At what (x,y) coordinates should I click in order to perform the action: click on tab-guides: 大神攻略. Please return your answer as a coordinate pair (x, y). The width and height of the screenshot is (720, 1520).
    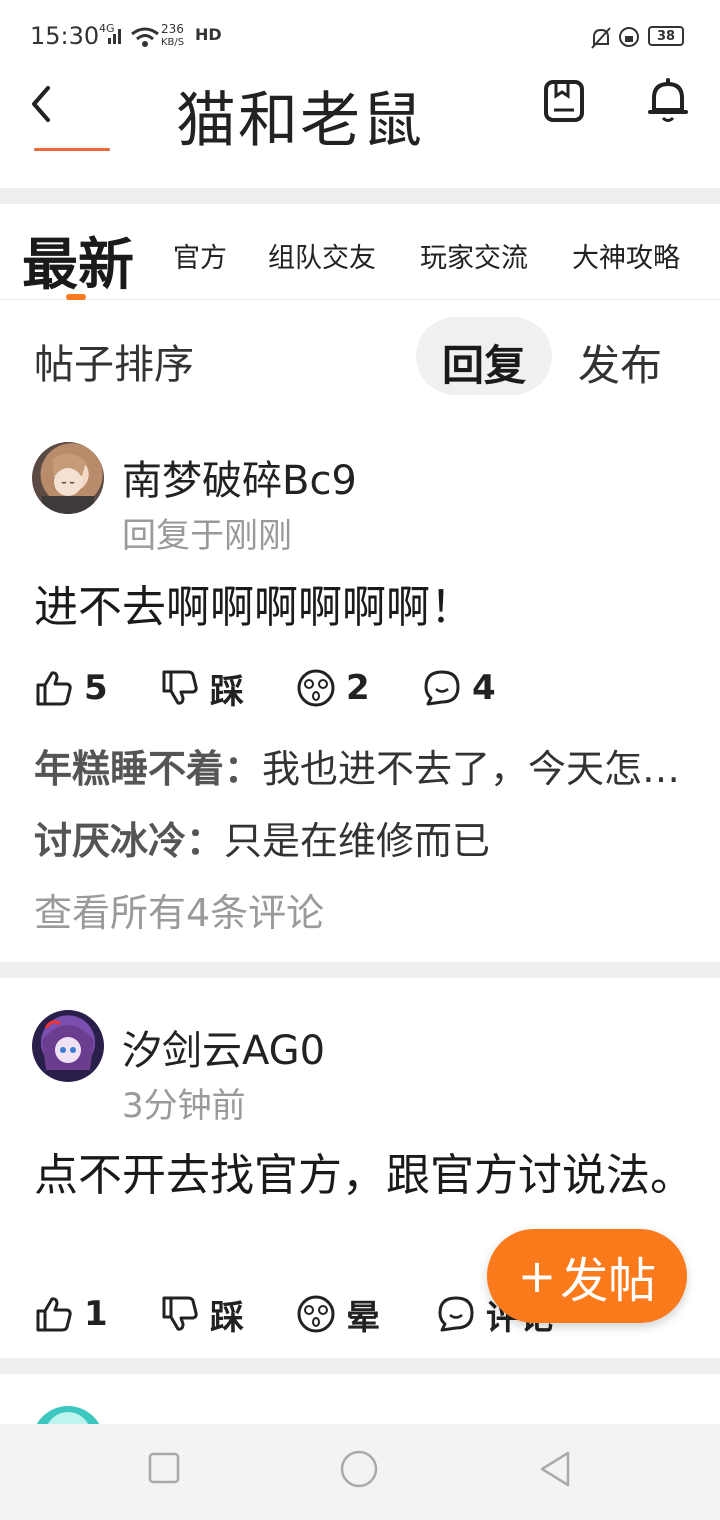
    Looking at the image, I should click on (626, 255).